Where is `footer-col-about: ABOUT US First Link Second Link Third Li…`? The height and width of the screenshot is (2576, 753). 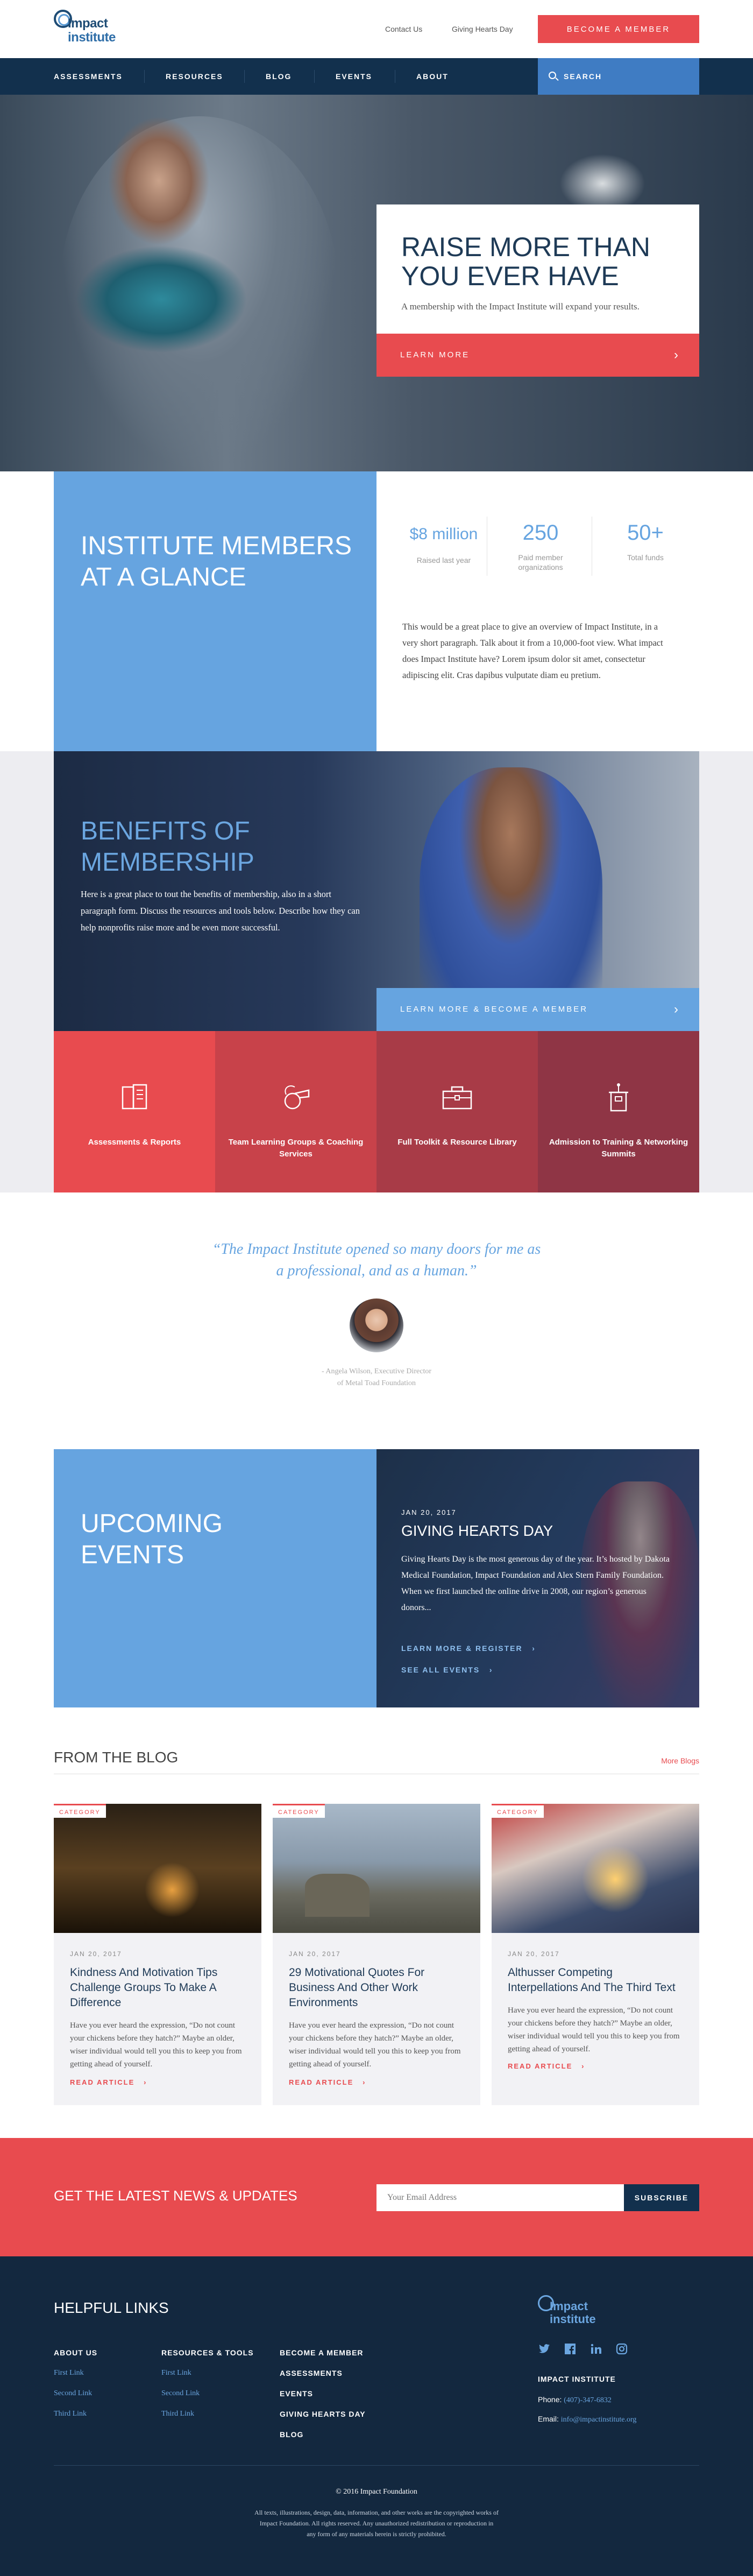 footer-col-about: ABOUT US First Link Second Link Third Li… is located at coordinates (75, 2383).